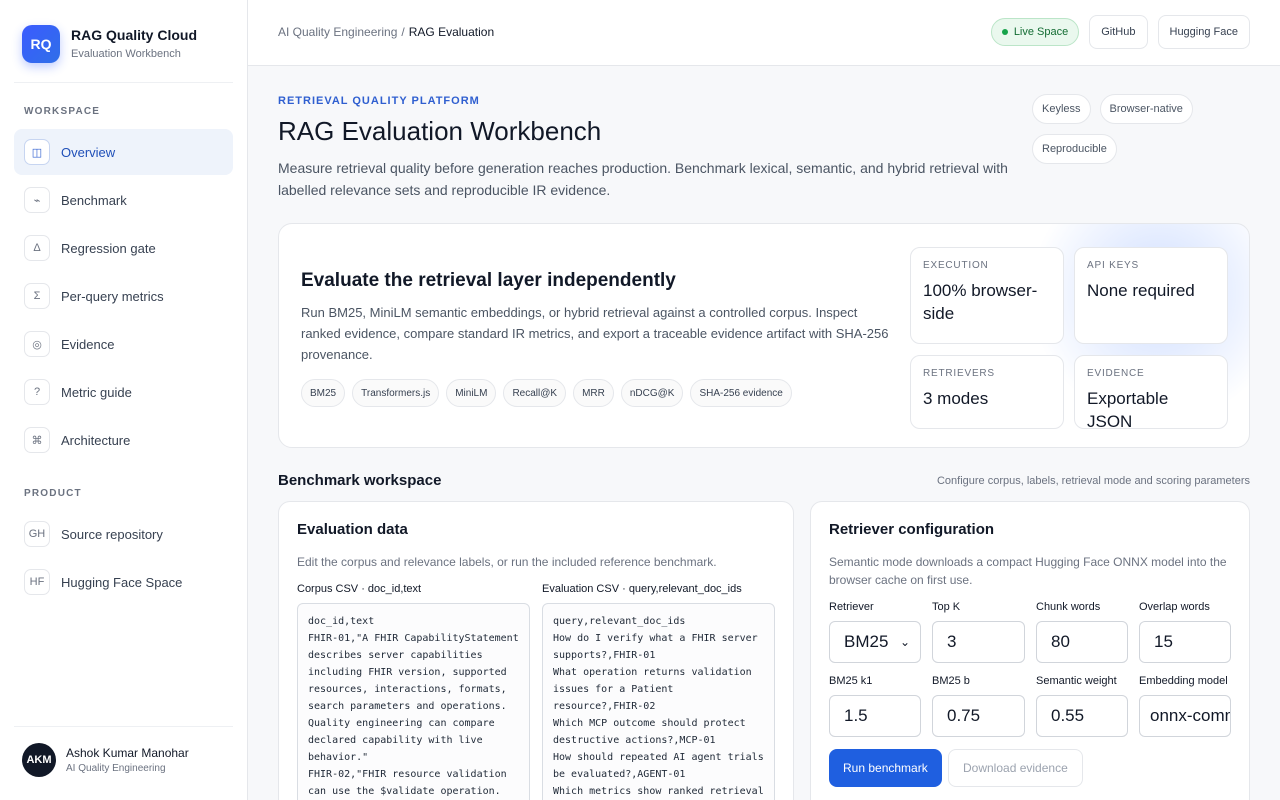 This screenshot has height=800, width=1280. What do you see at coordinates (37, 392) in the screenshot?
I see `question-icon: ?` at bounding box center [37, 392].